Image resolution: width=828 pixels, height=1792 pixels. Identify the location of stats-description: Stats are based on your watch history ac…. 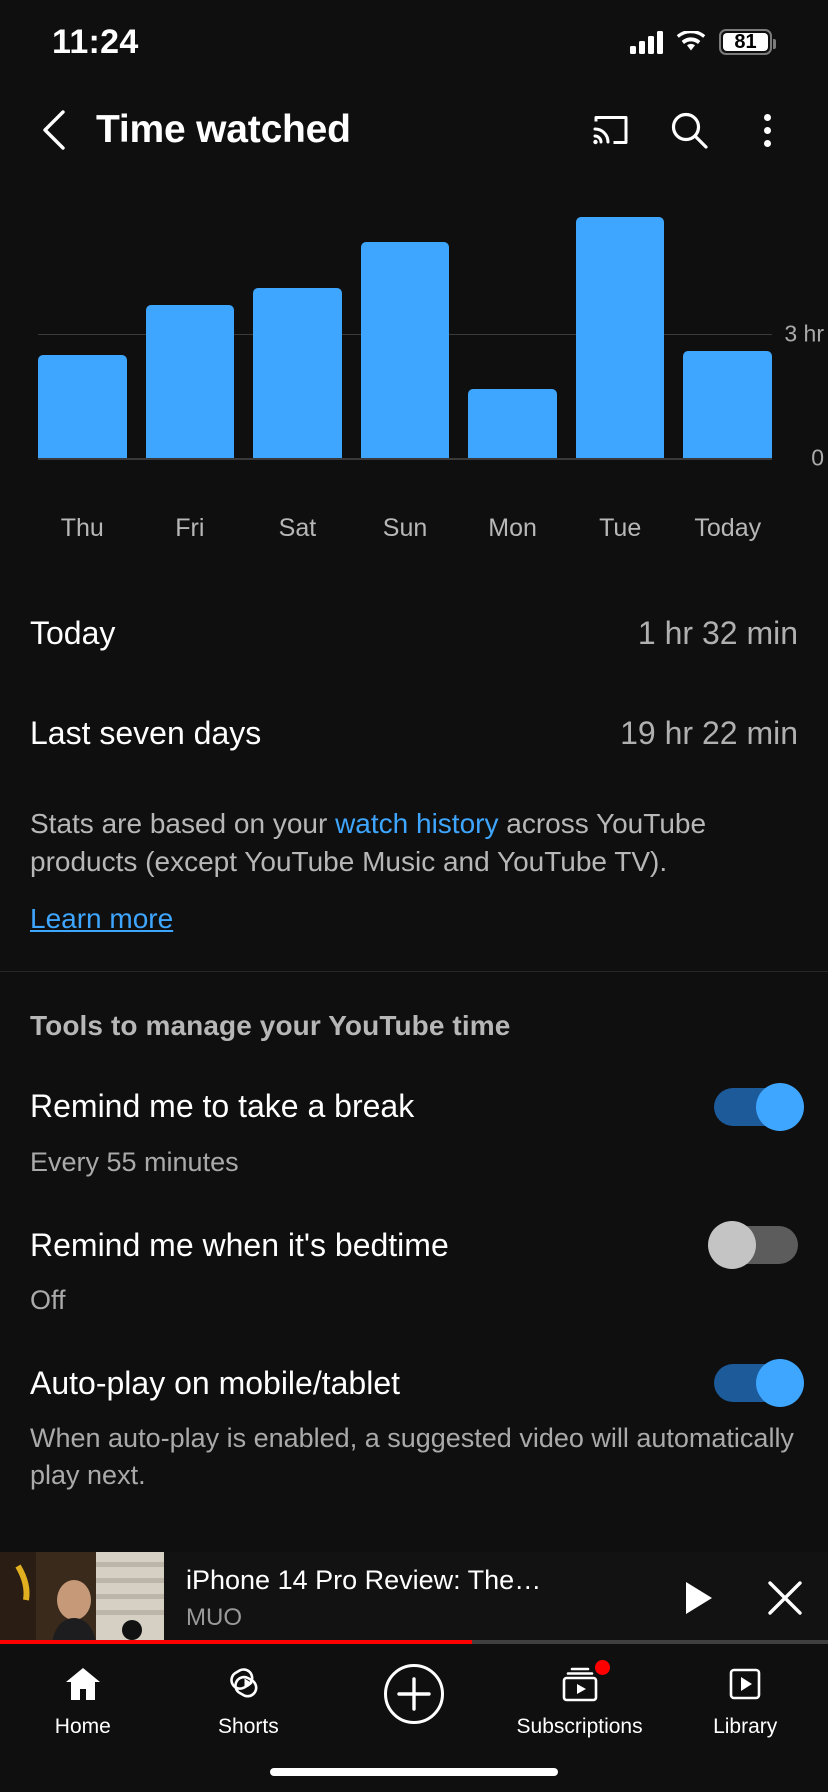
(414, 832).